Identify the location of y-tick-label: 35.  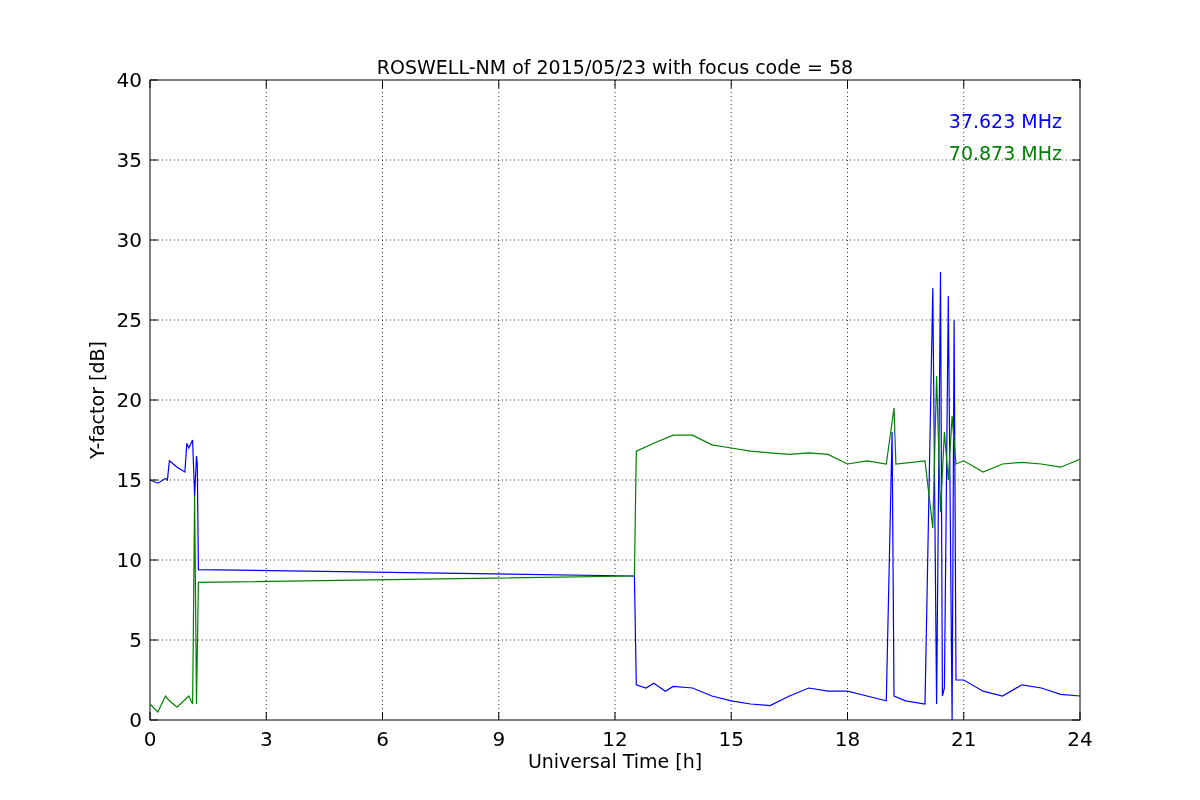
(129, 160).